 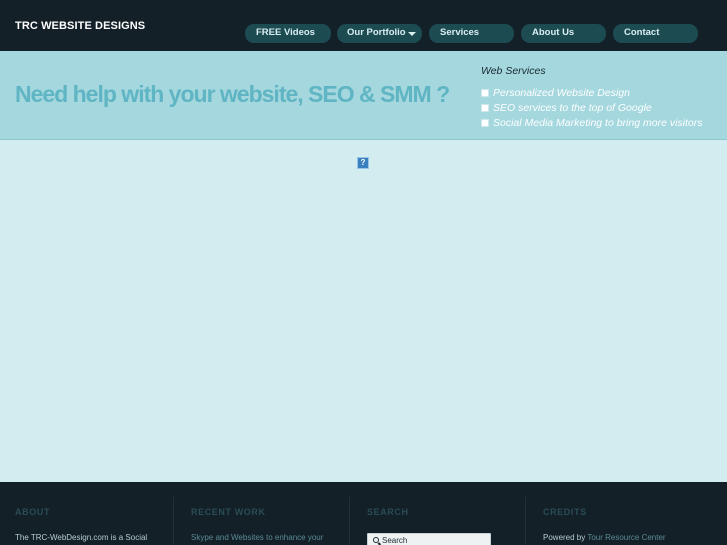 What do you see at coordinates (376, 540) in the screenshot?
I see `search-icon` at bounding box center [376, 540].